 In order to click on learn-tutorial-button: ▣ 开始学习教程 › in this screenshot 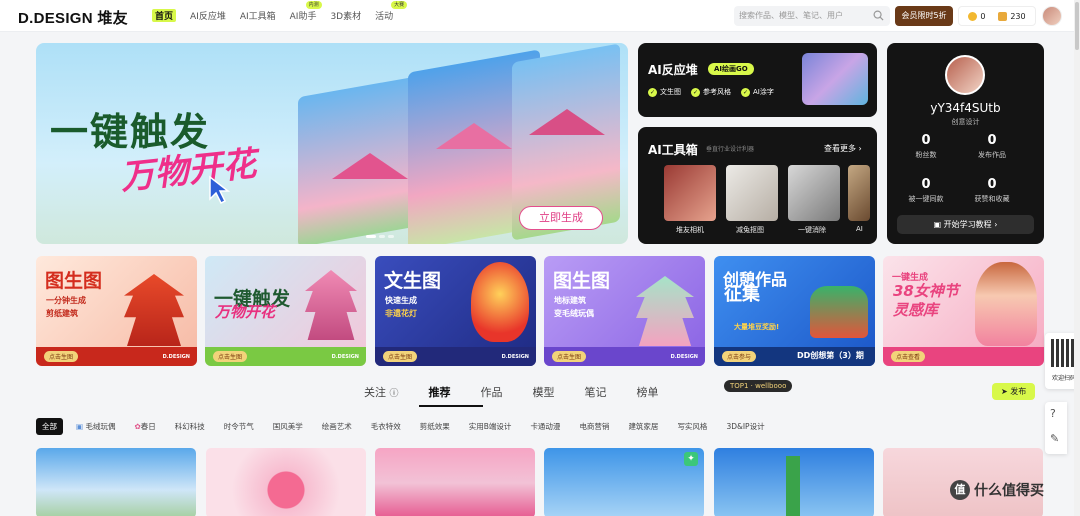, I will do `click(965, 224)`.